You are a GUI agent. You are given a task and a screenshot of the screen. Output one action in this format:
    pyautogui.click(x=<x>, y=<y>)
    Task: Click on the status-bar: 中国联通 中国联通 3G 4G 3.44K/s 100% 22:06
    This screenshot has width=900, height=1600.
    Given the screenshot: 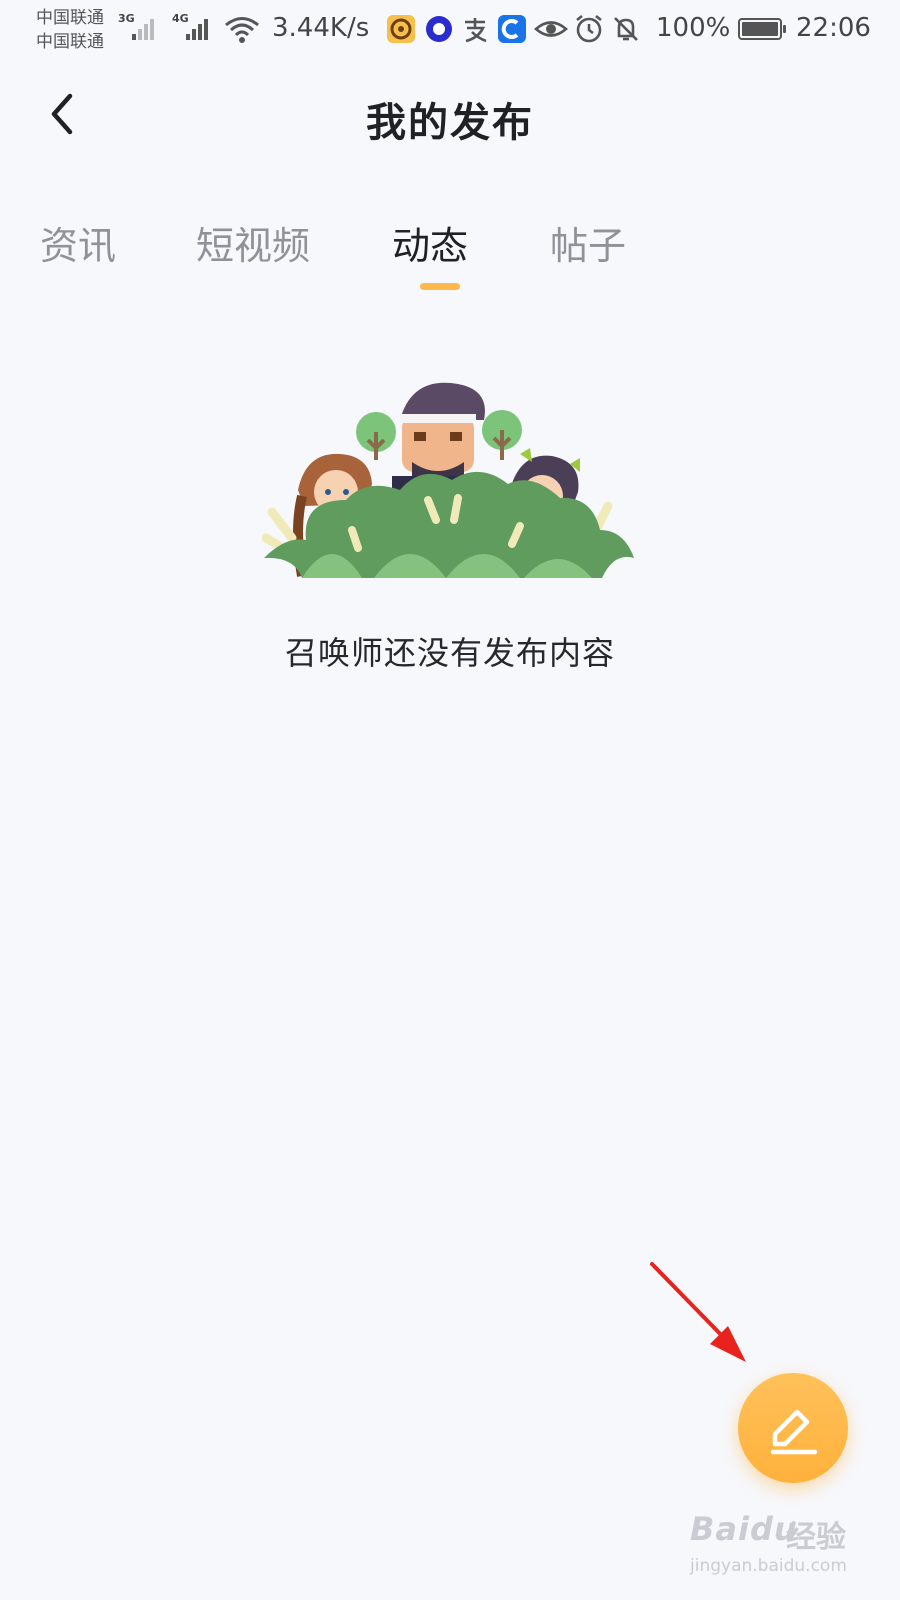 What is the action you would take?
    pyautogui.click(x=450, y=31)
    